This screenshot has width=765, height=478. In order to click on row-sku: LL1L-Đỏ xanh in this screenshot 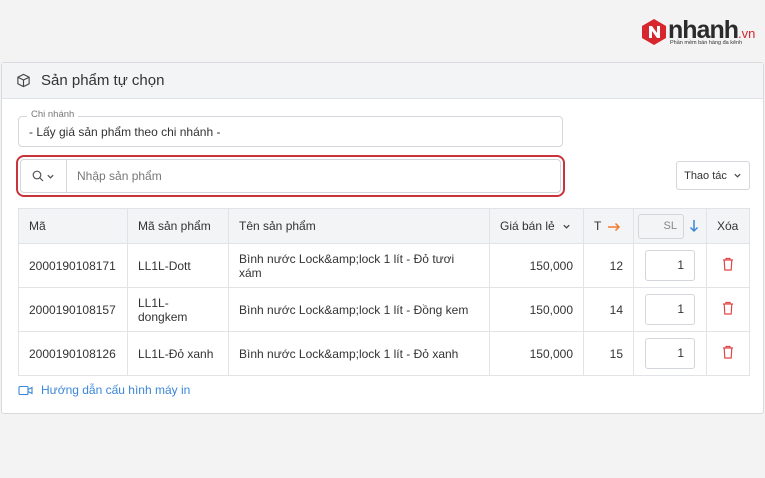, I will do `click(178, 353)`.